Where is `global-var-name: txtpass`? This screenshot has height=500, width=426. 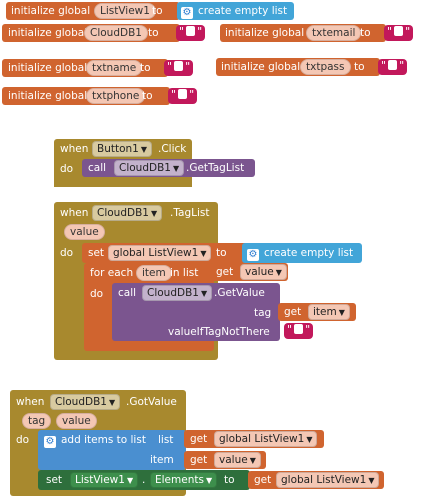 global-var-name: txtpass is located at coordinates (325, 67).